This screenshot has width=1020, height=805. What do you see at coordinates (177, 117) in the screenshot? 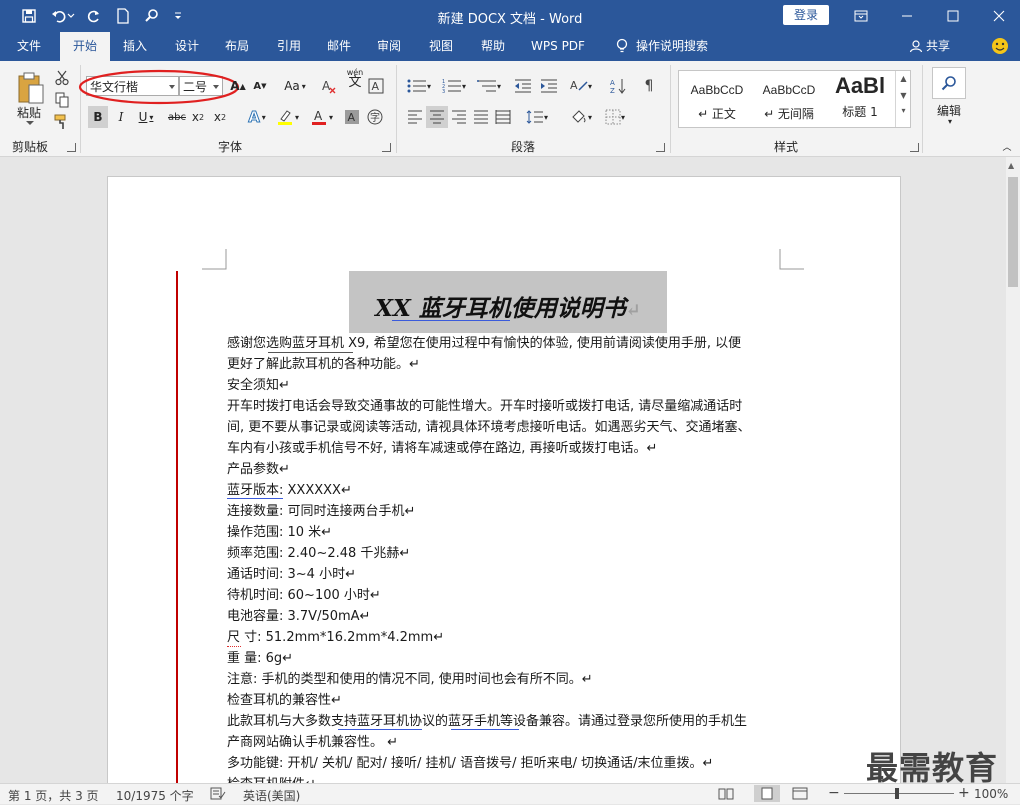
I see `strikethrough-icon: abc` at bounding box center [177, 117].